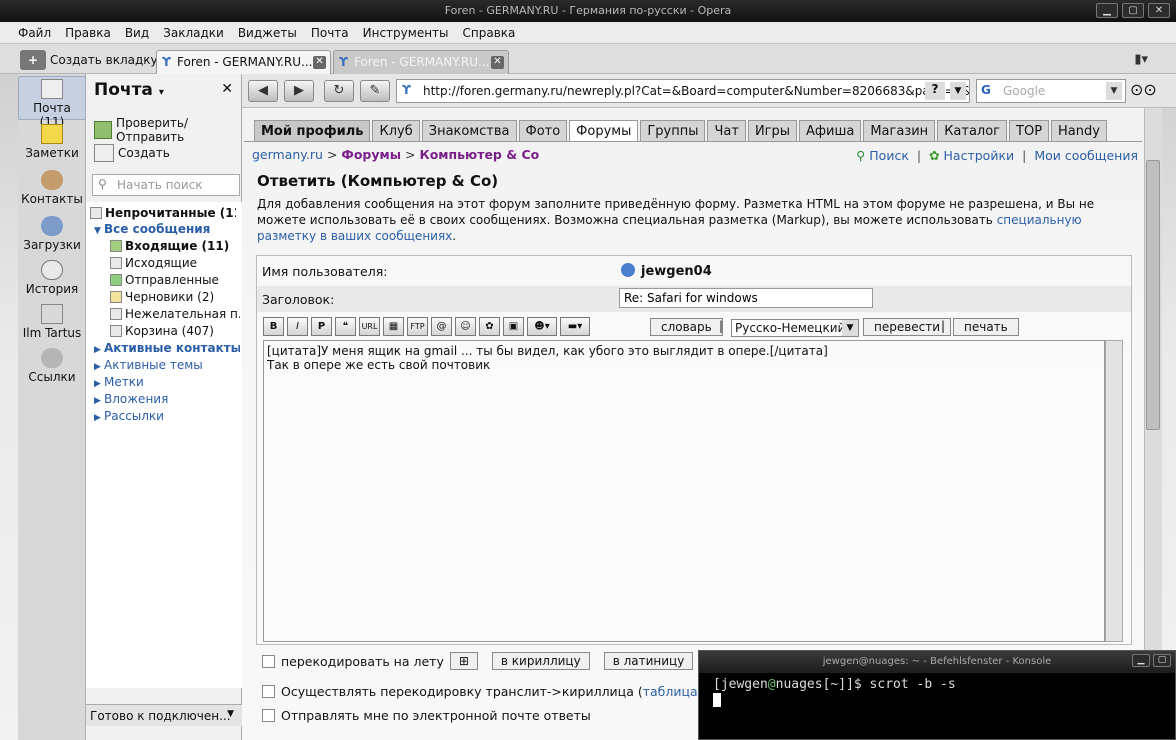 Image resolution: width=1176 pixels, height=740 pixels. What do you see at coordinates (52, 322) in the screenshot?
I see `sidebar-item-widget: Ilm Tartus` at bounding box center [52, 322].